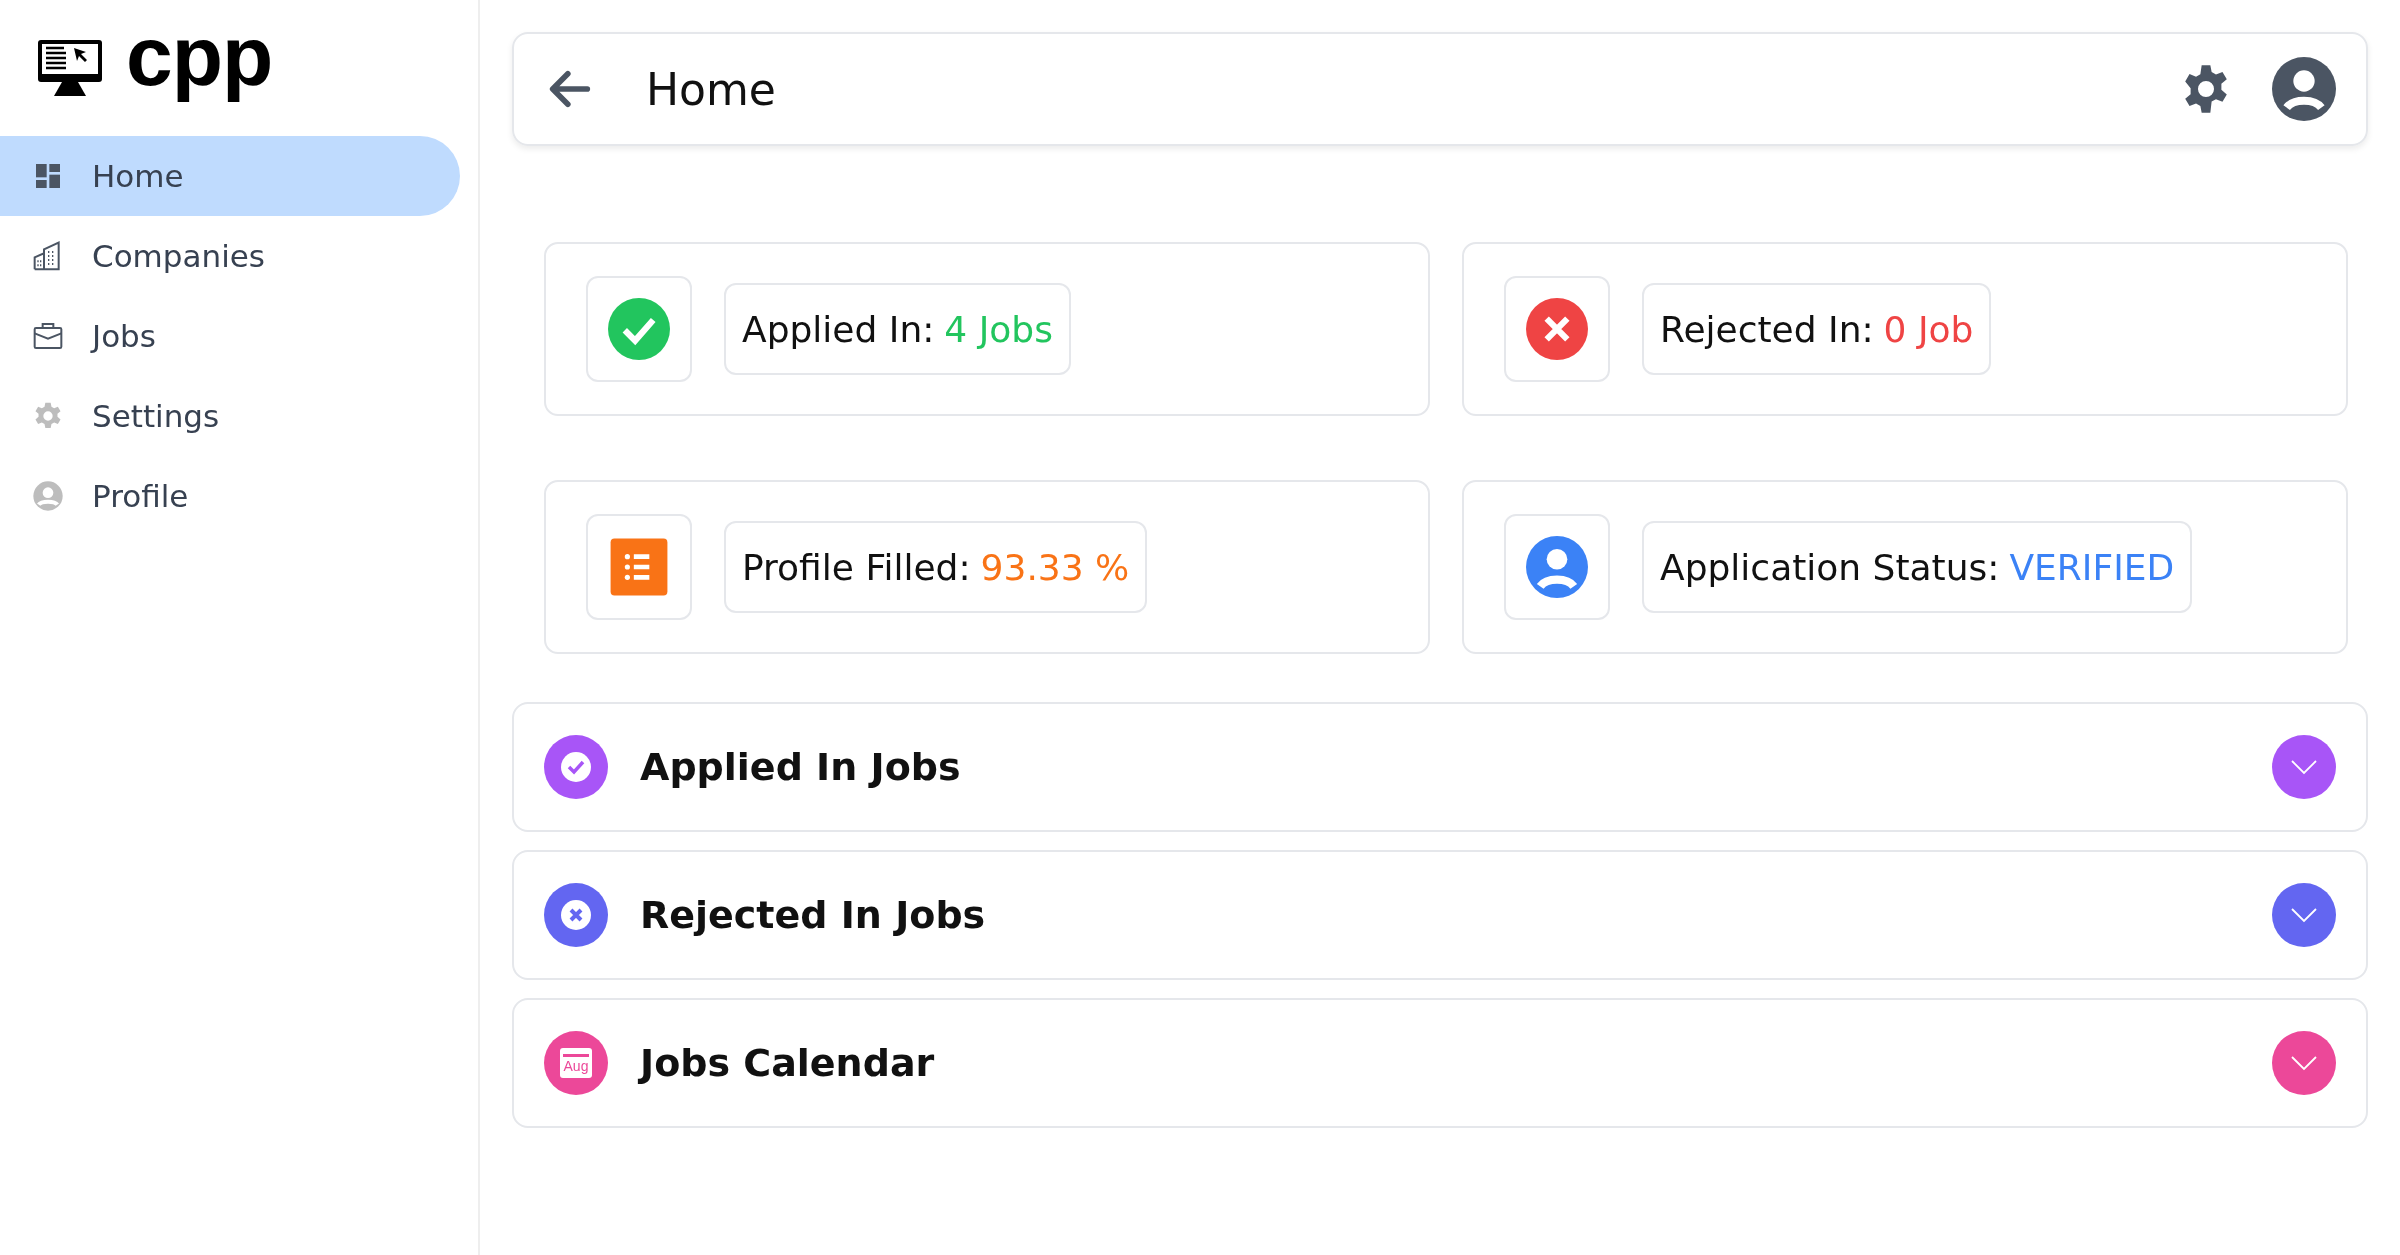 Image resolution: width=2400 pixels, height=1255 pixels. What do you see at coordinates (801, 767) in the screenshot?
I see `accordion-title: Applied In Jobs` at bounding box center [801, 767].